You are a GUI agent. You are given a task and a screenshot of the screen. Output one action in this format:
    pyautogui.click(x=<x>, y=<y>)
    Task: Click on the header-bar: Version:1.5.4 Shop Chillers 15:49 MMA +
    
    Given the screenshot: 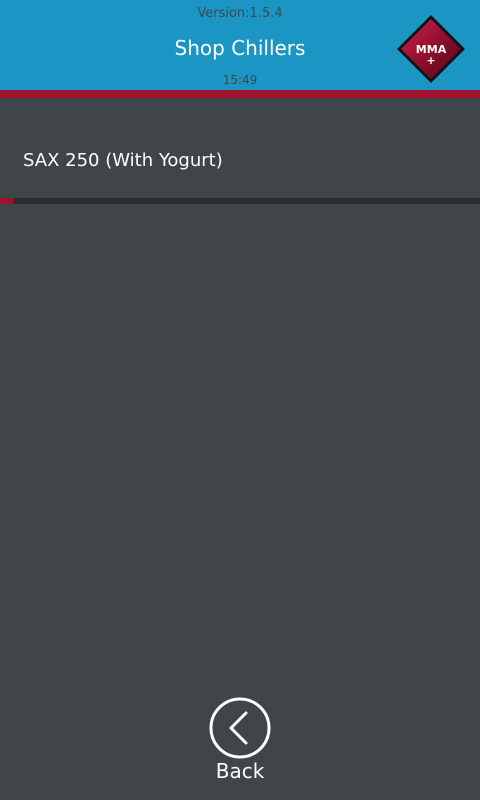 What is the action you would take?
    pyautogui.click(x=240, y=45)
    